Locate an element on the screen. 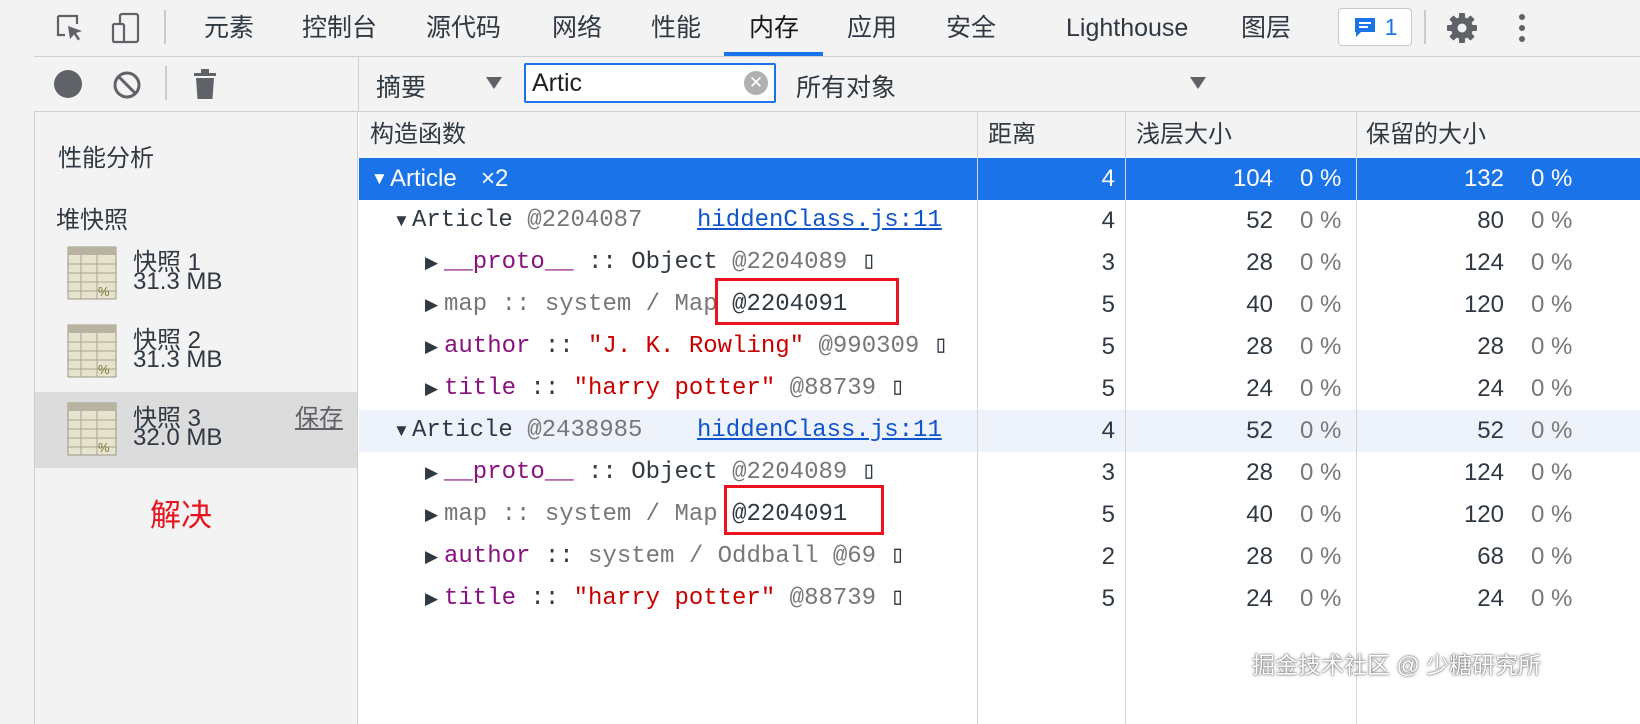 The image size is (1640, 724). snapshot-item-3: % 快照 3 32.0 MB 保存 is located at coordinates (196, 430).